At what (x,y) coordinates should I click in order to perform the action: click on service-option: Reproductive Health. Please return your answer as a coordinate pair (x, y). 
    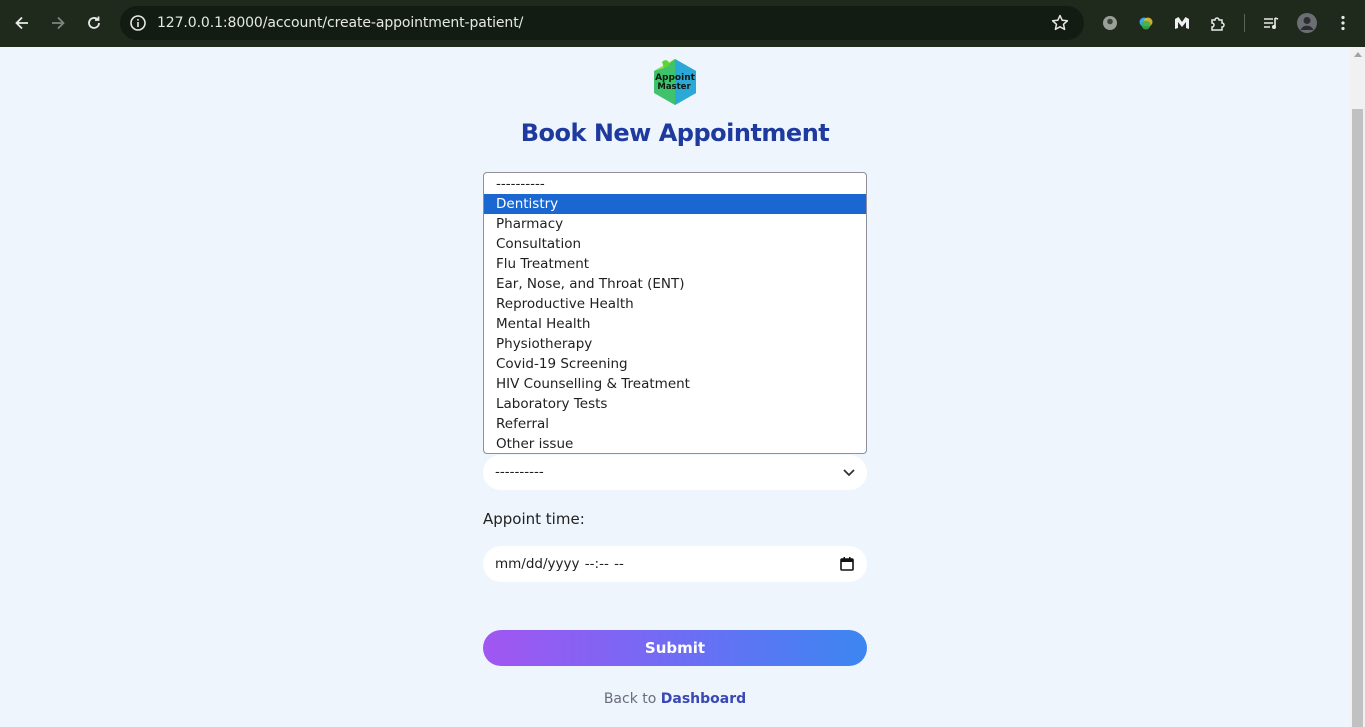
    Looking at the image, I should click on (675, 304).